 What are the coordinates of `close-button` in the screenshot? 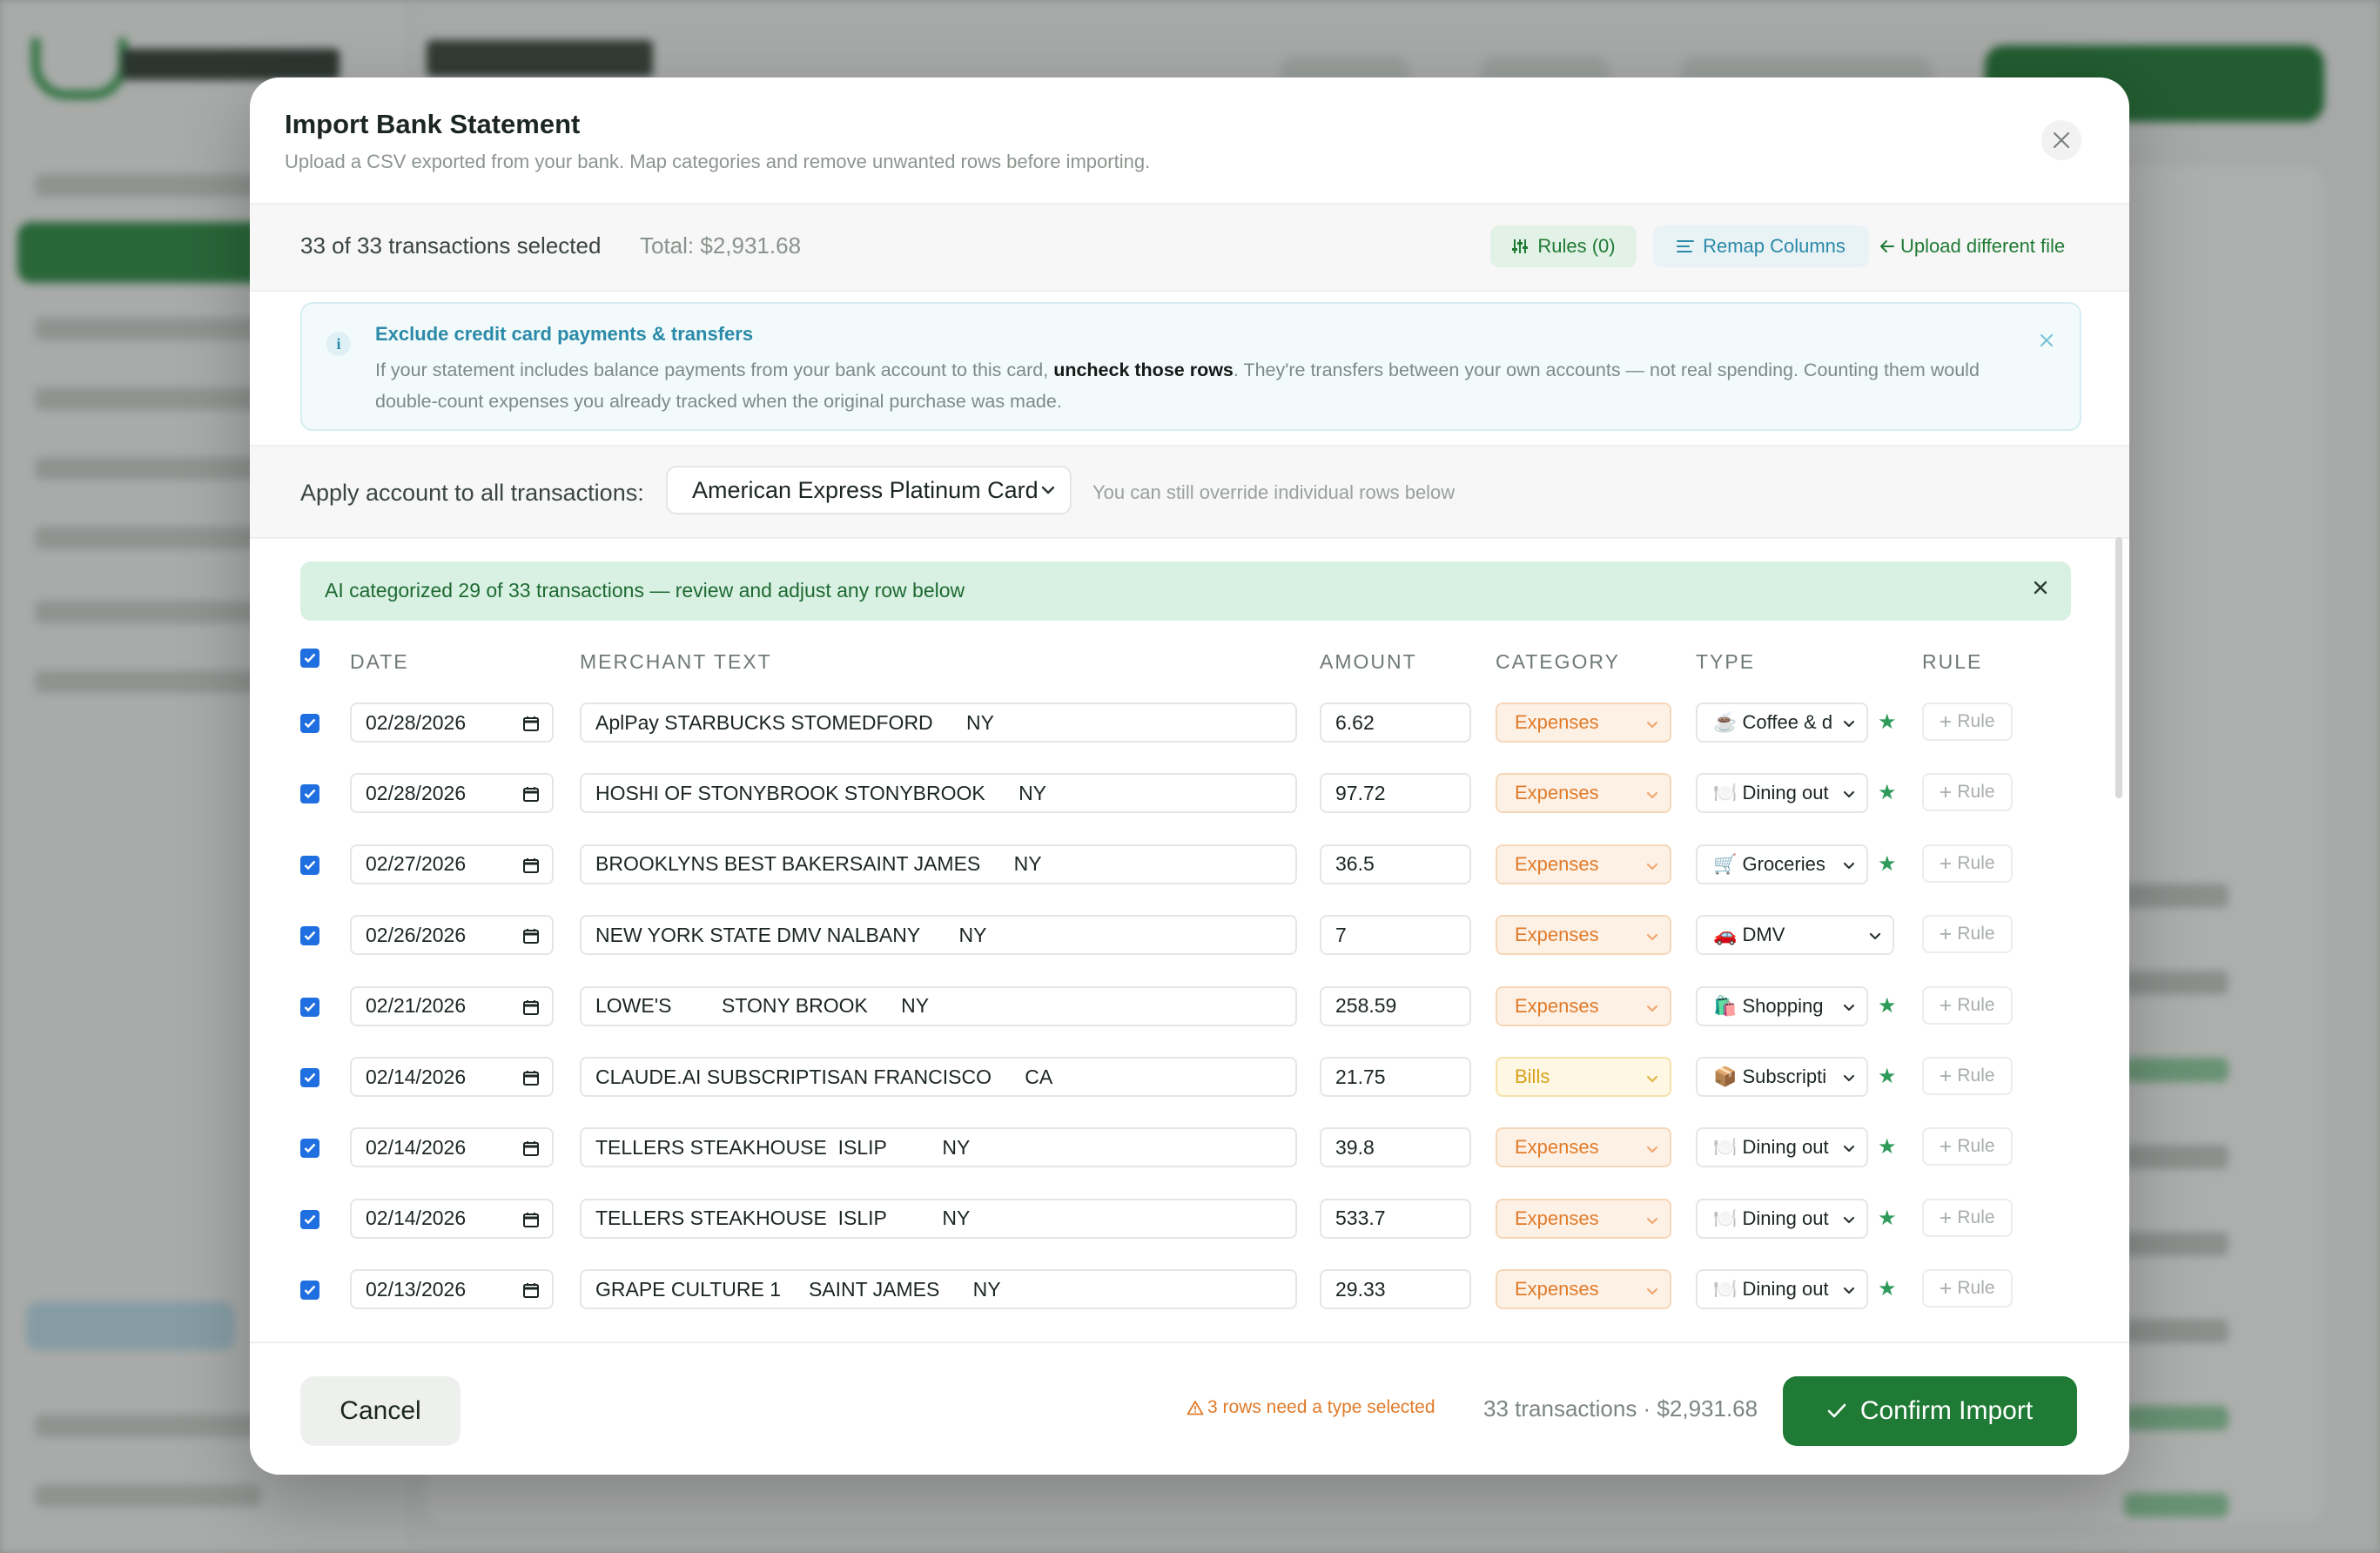 It's located at (2061, 140).